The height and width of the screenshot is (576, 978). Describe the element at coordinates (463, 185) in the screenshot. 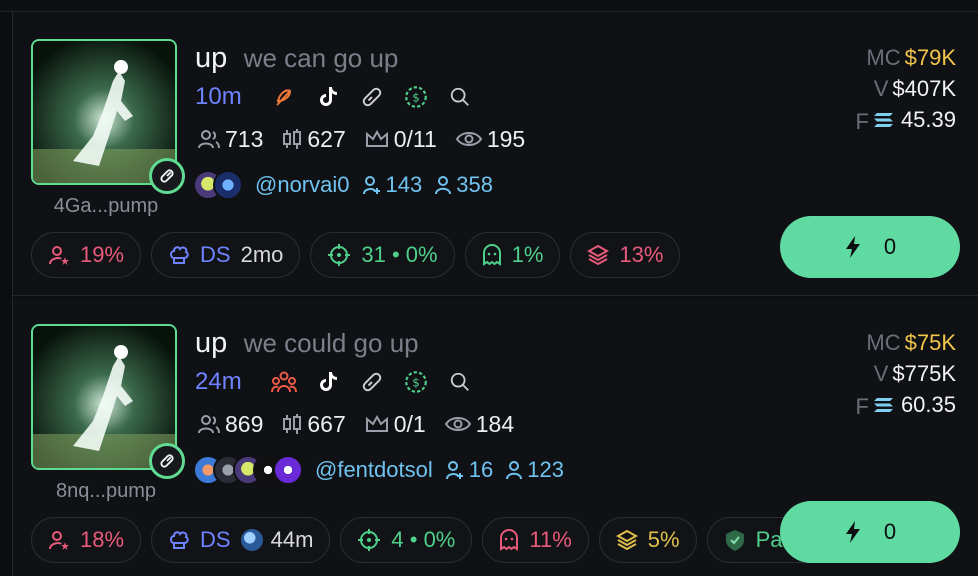

I see `following-count: 358` at that location.